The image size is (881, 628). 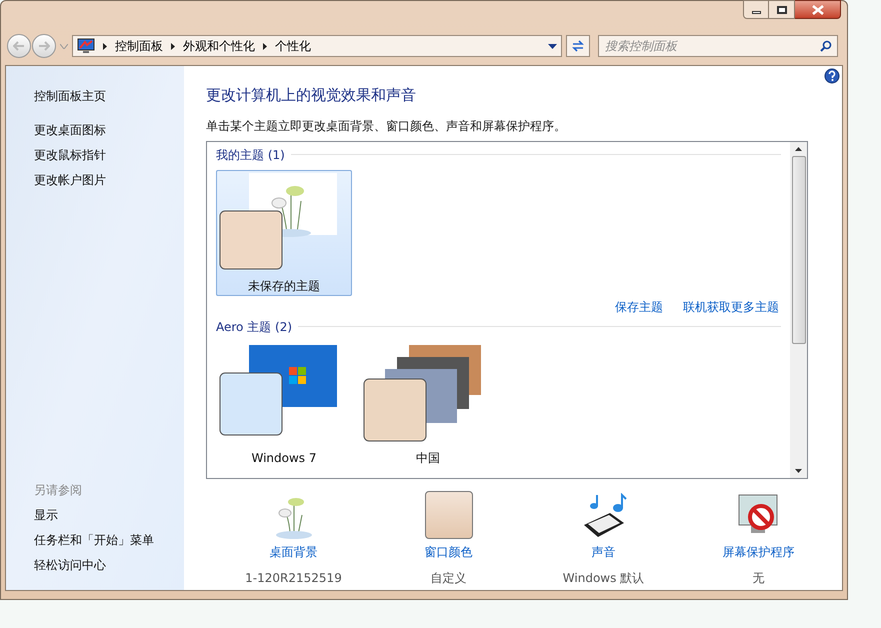 I want to click on theme-name: Windows 7, so click(x=283, y=458).